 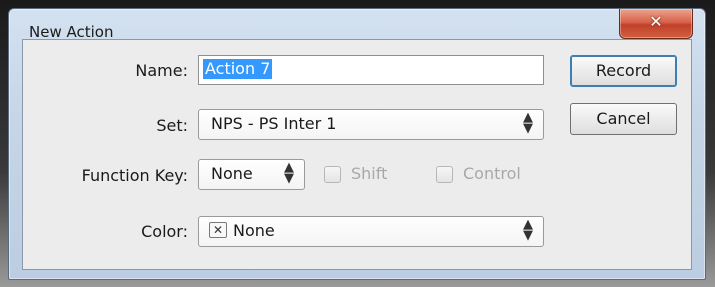 I want to click on cancel-button-label: Cancel, so click(x=623, y=118).